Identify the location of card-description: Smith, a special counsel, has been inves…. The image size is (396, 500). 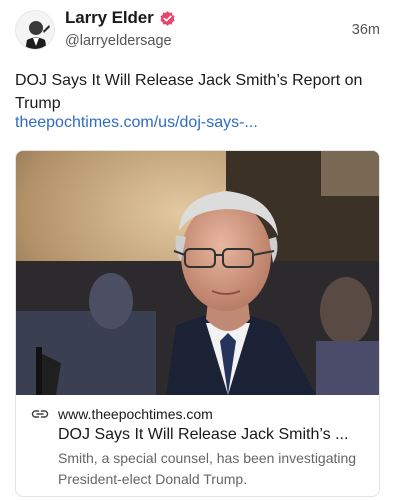
(207, 468).